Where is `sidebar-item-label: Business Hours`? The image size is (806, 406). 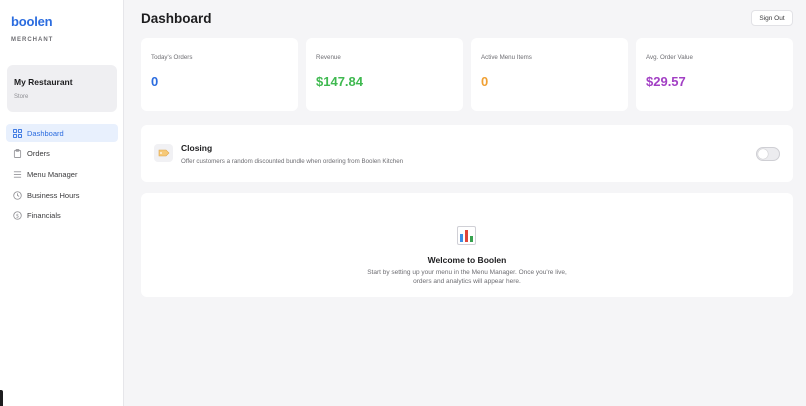
sidebar-item-label: Business Hours is located at coordinates (53, 195).